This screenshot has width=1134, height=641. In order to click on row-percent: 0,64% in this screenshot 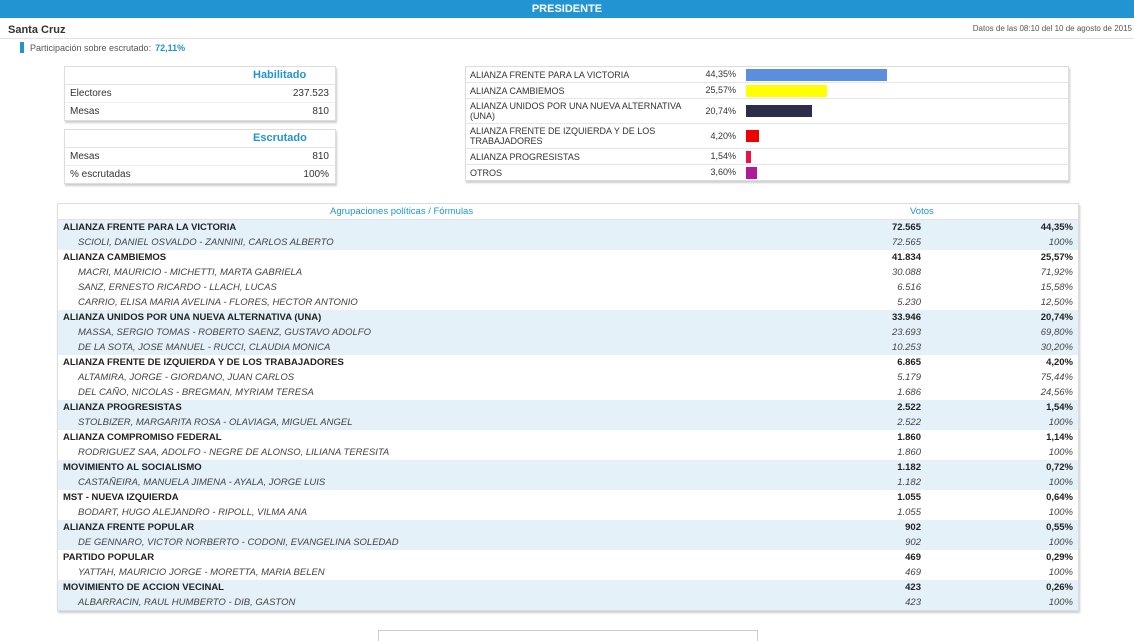, I will do `click(1059, 497)`.